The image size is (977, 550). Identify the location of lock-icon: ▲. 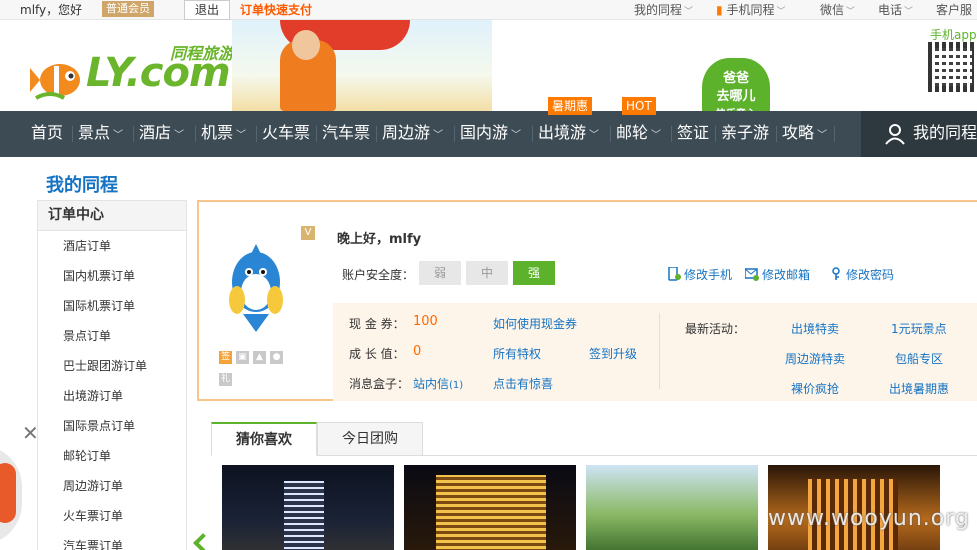
(259, 357).